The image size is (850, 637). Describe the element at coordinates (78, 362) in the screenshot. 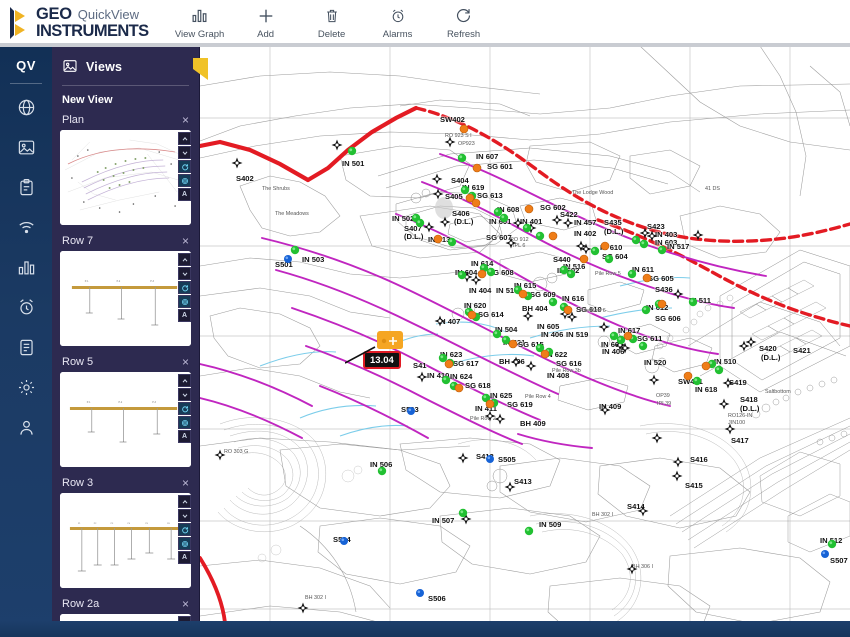

I see `view-card-title: Row 5` at that location.